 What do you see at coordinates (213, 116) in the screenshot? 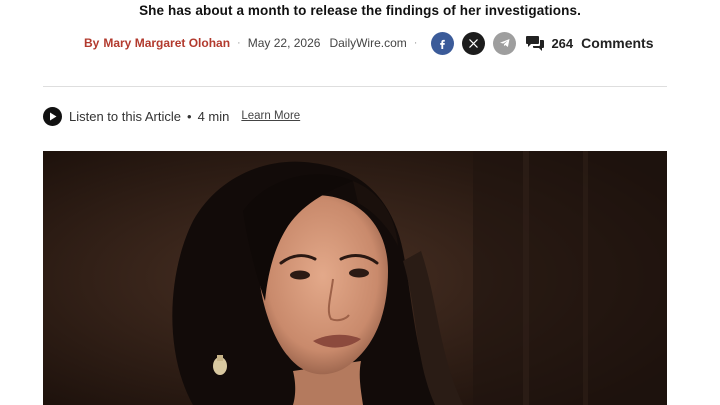
I see `listen-duration: 4 min` at bounding box center [213, 116].